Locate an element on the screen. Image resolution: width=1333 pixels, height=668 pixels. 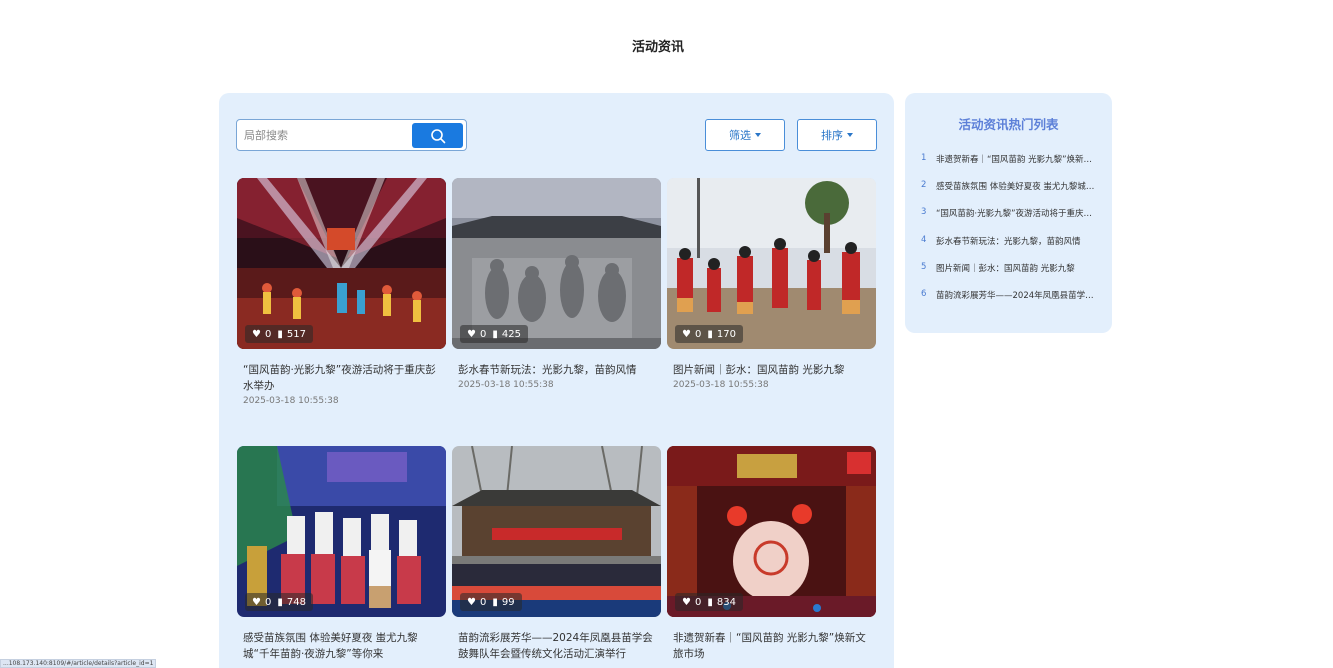
hot-item-number: 3 is located at coordinates (924, 212).